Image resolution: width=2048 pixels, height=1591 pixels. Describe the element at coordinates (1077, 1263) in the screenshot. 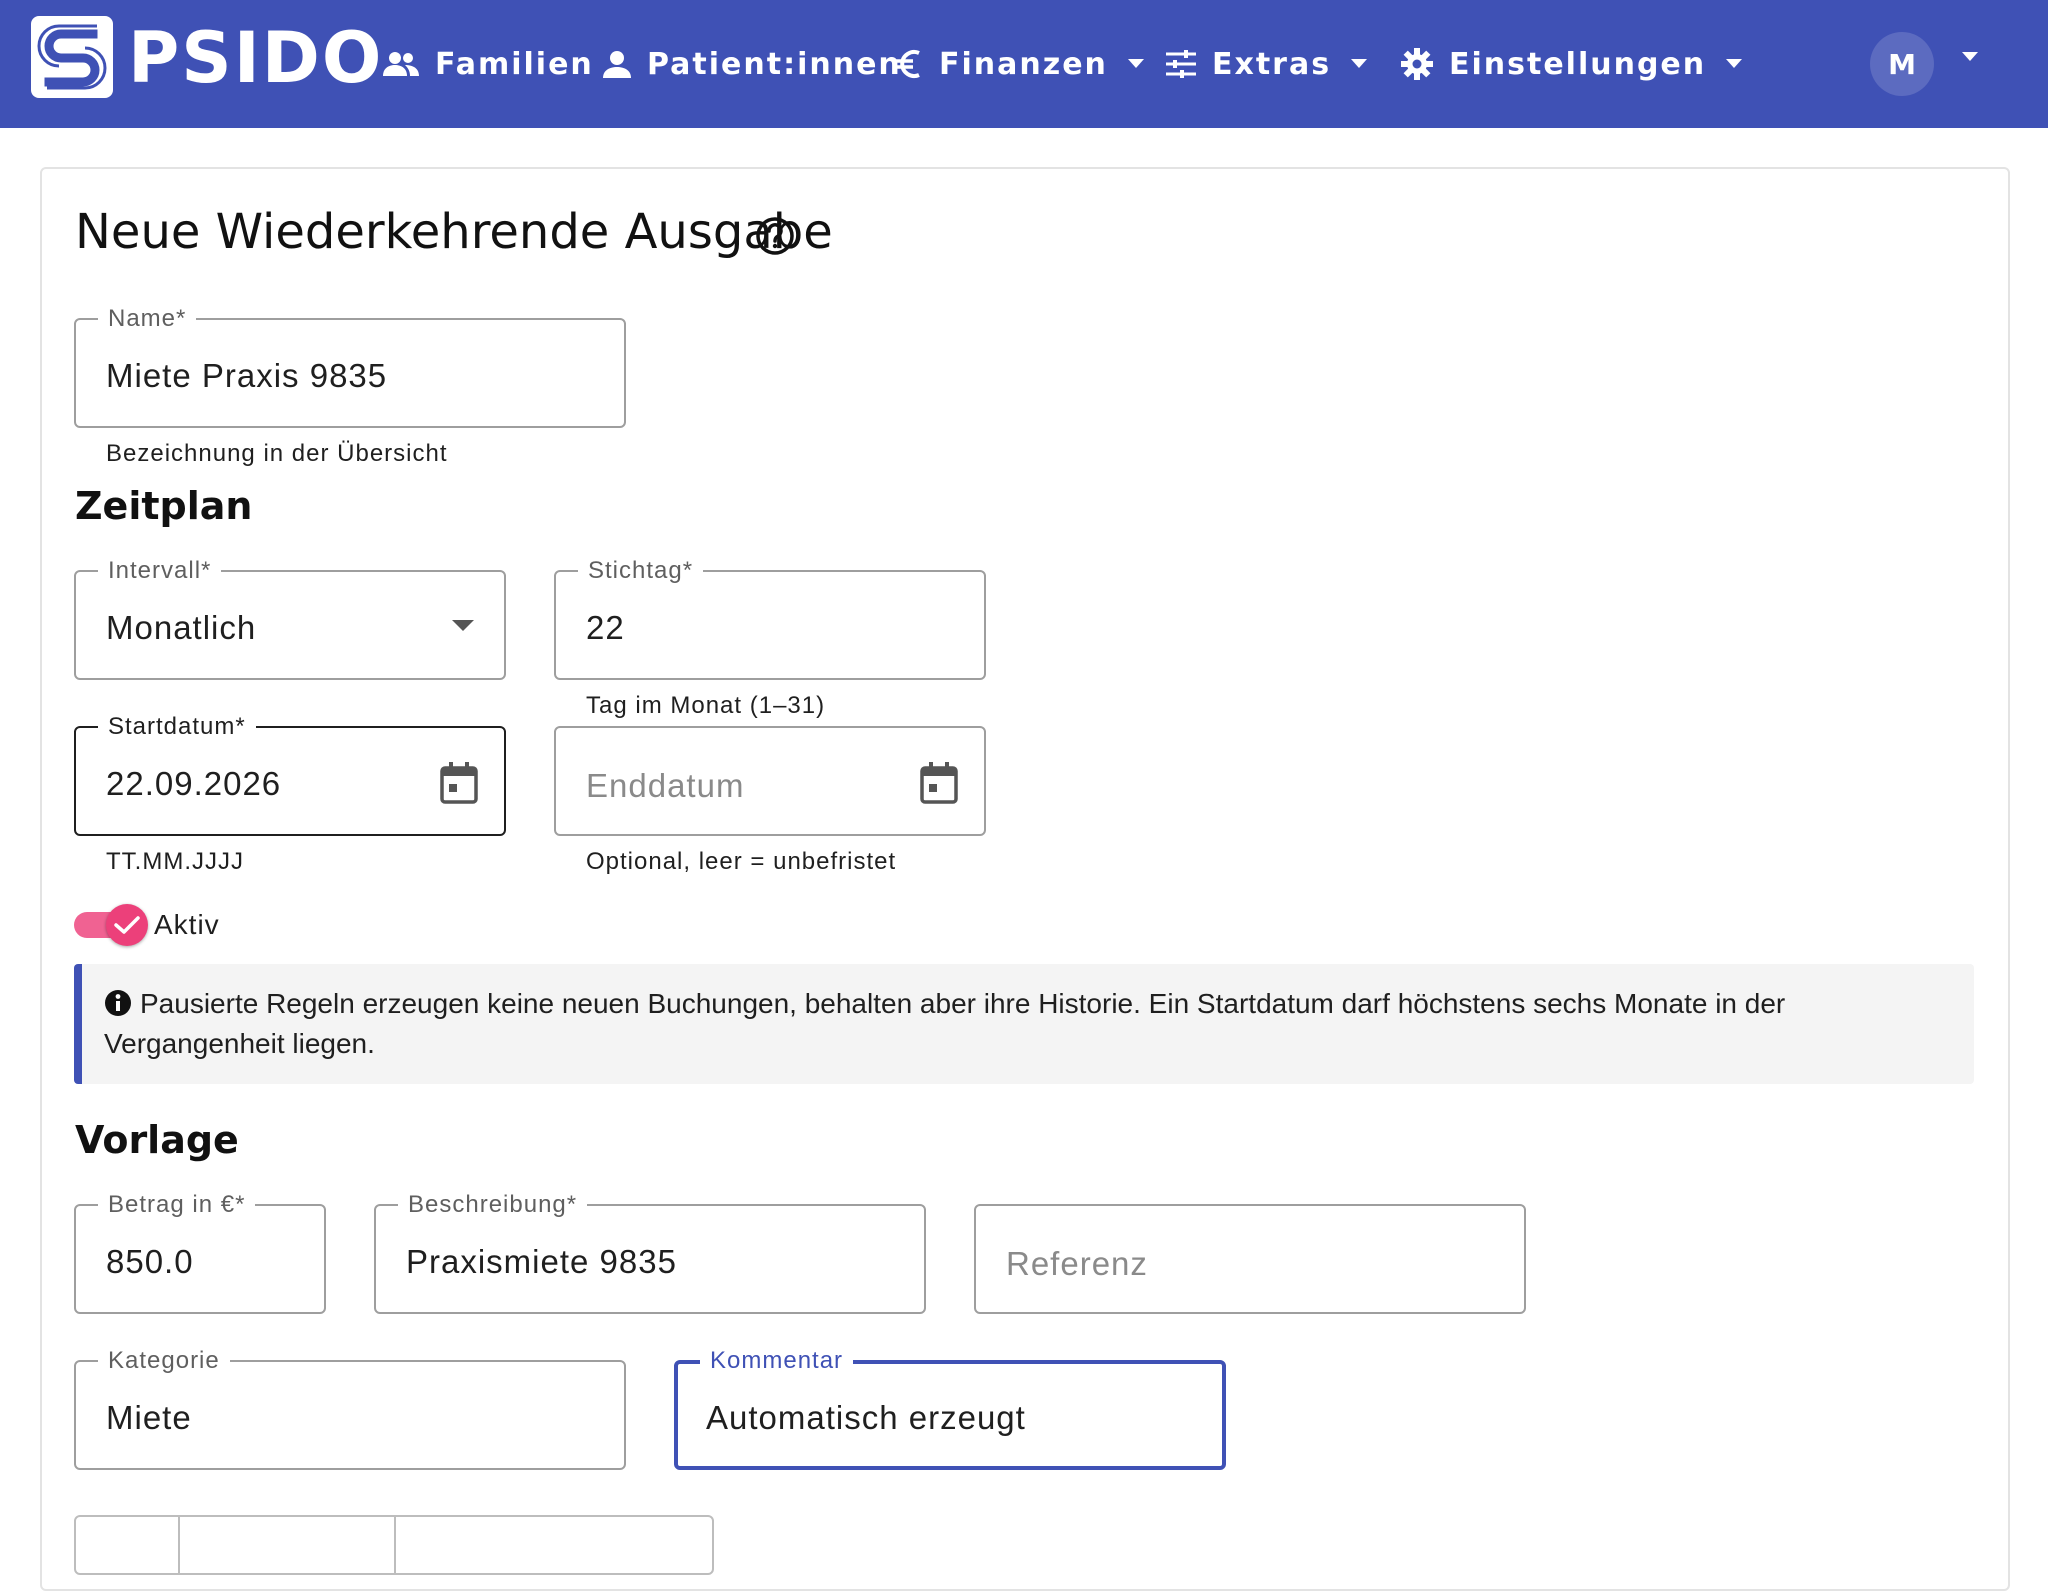

I see `reference-placeholder: Referenz` at that location.